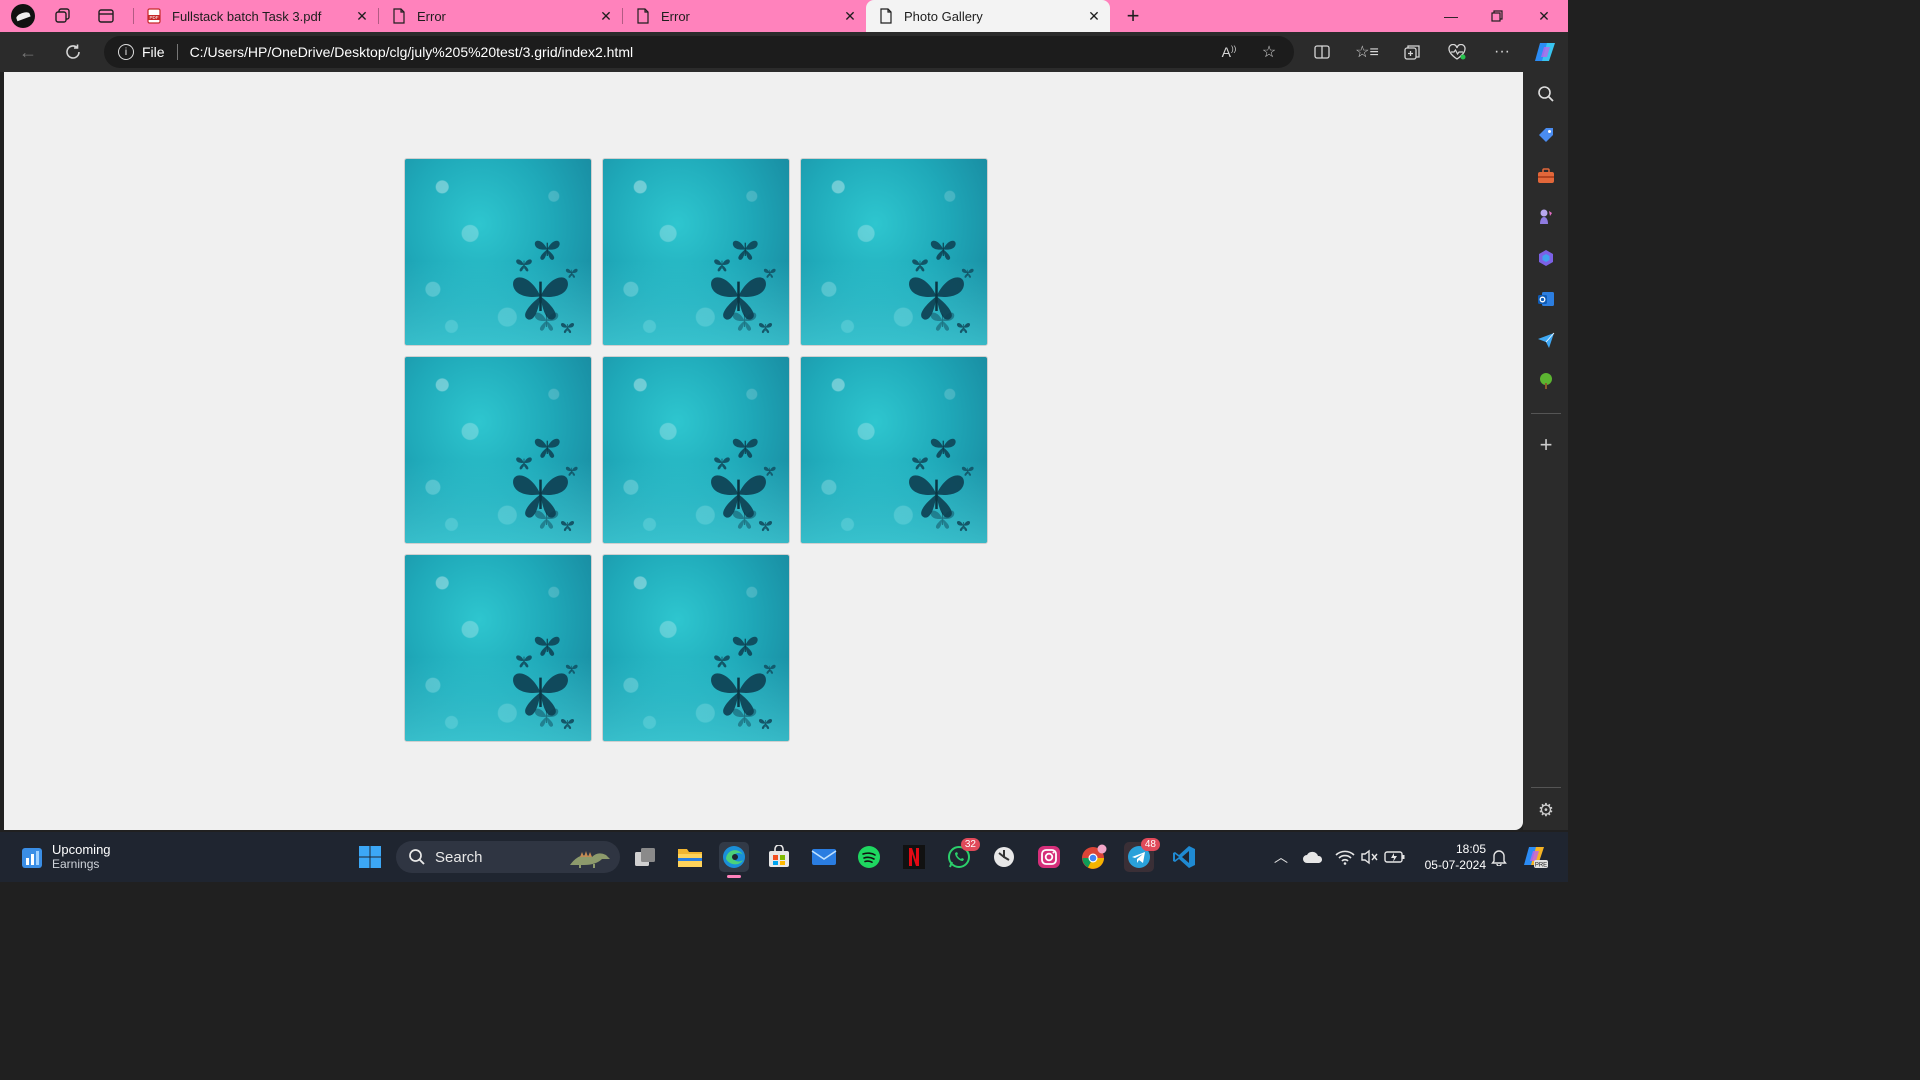  I want to click on scheme-label: File, so click(153, 52).